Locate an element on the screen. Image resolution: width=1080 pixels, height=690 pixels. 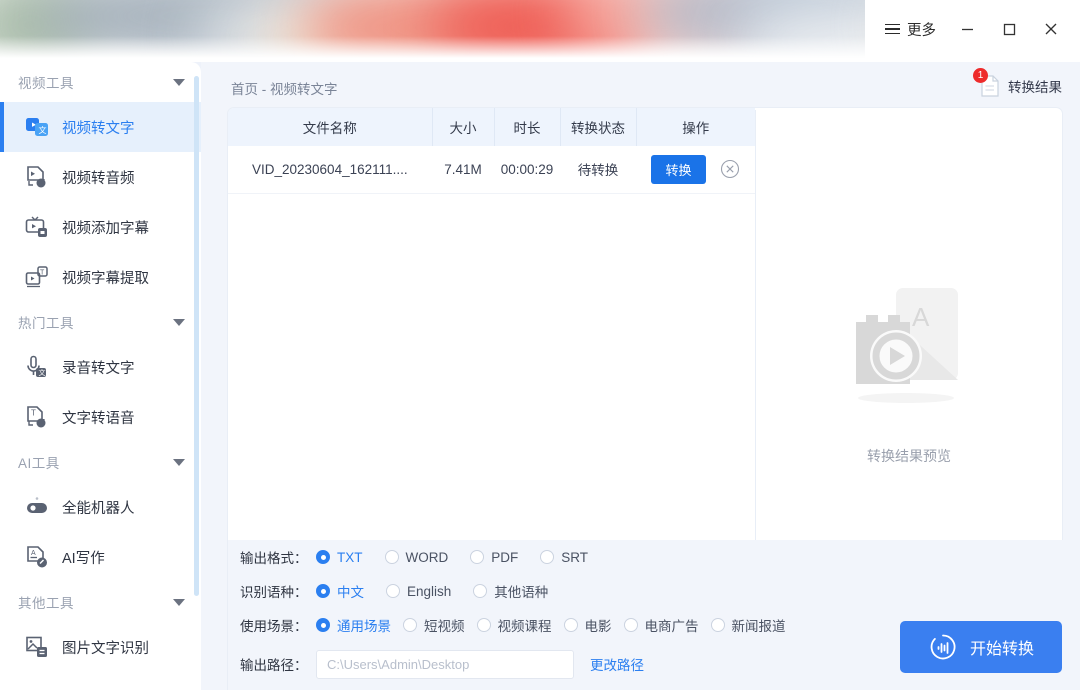
sidebar-item-label: 视频添加字幕 is located at coordinates (105, 228).